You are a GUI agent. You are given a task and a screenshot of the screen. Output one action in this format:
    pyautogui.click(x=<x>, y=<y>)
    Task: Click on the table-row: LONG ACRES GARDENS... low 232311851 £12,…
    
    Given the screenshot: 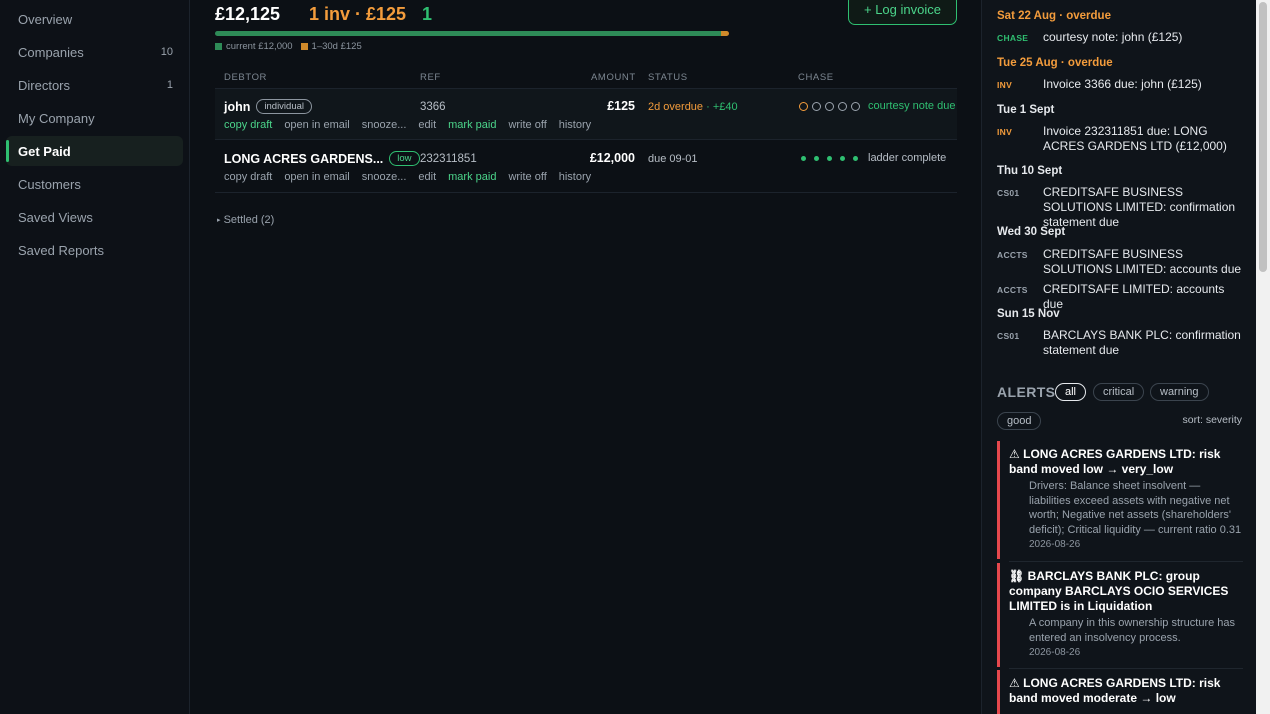 What is the action you would take?
    pyautogui.click(x=586, y=167)
    